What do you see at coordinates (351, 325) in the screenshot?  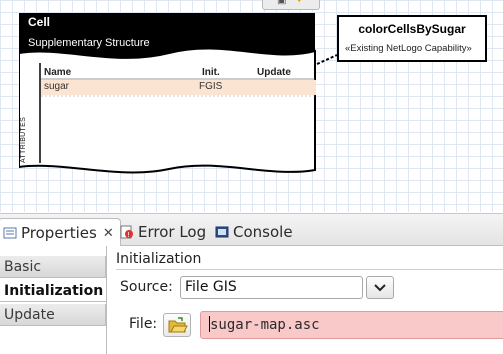 I see `file-path-input: sugar-map.asc` at bounding box center [351, 325].